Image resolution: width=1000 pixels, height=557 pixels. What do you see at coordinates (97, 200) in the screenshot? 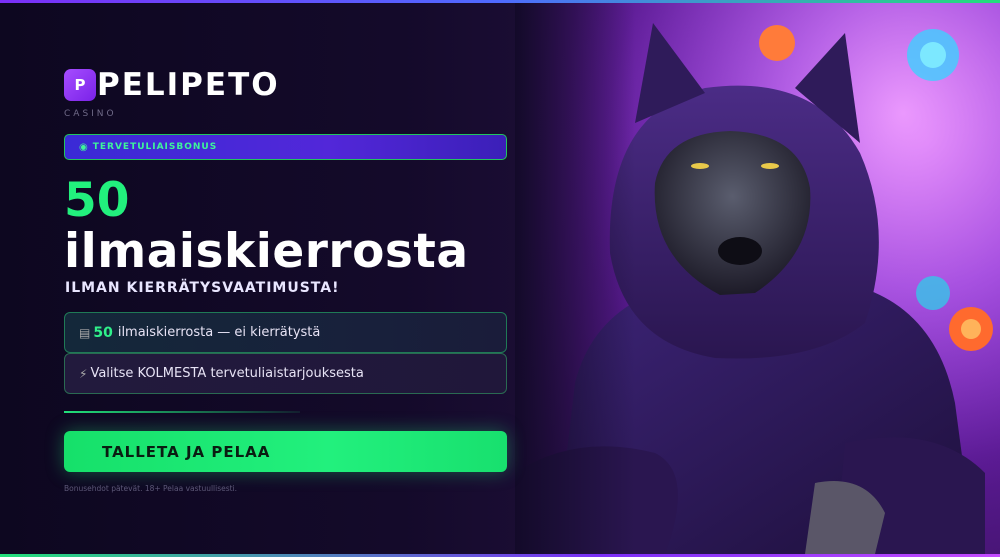
I see `headline-number: 50` at bounding box center [97, 200].